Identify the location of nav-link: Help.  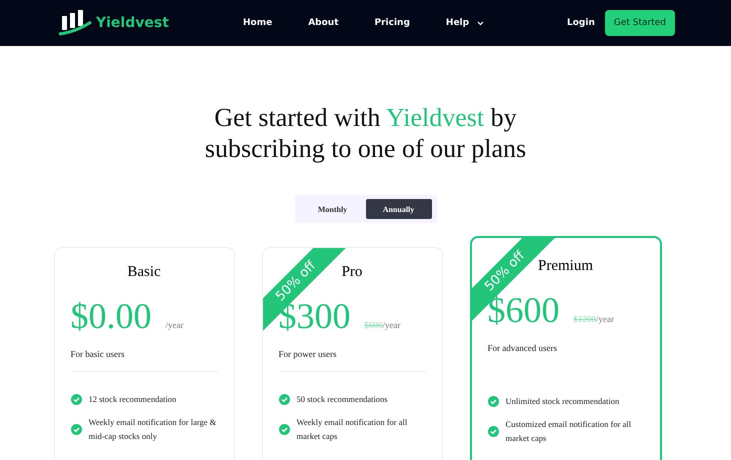
(465, 23).